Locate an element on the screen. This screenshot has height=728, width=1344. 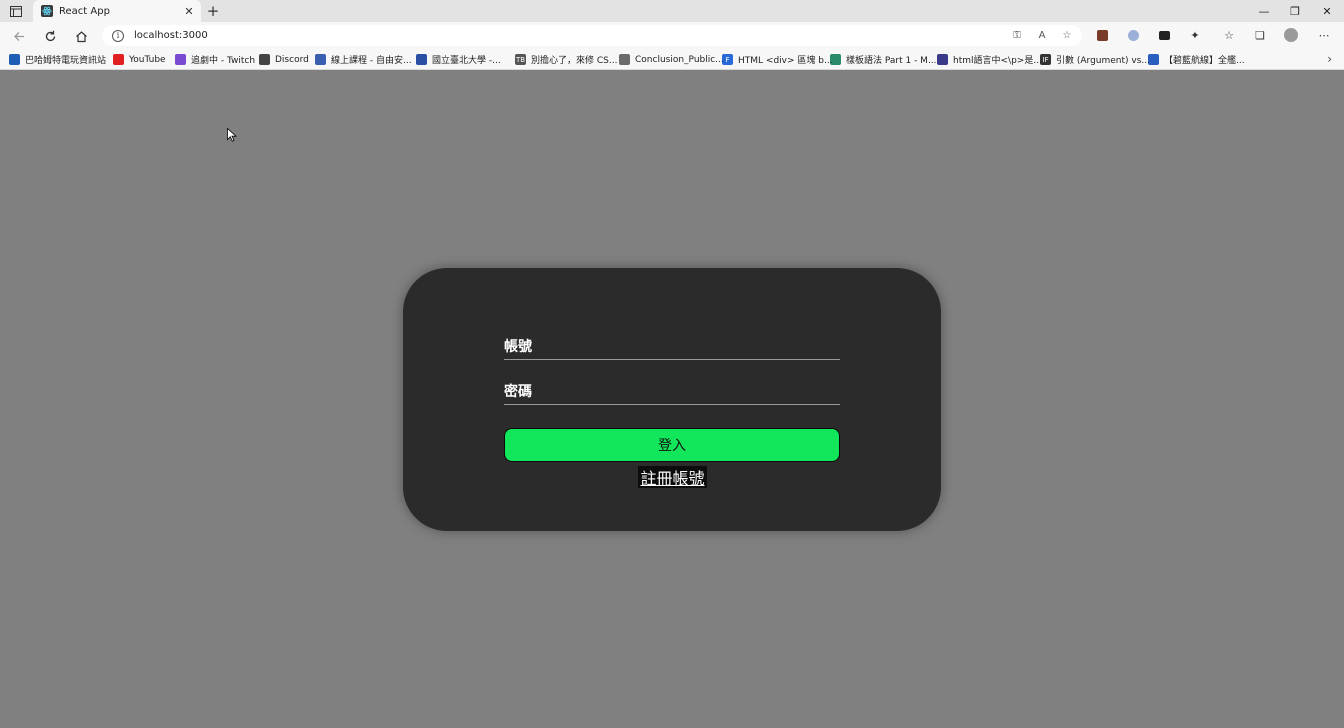
login-button: 登入 is located at coordinates (672, 445).